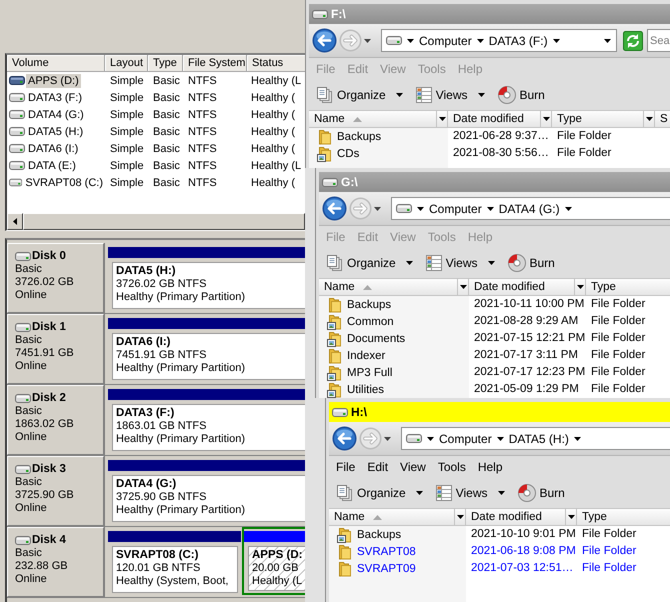  Describe the element at coordinates (56, 131) in the screenshot. I see `volume-name: DATA5 (H:)` at that location.